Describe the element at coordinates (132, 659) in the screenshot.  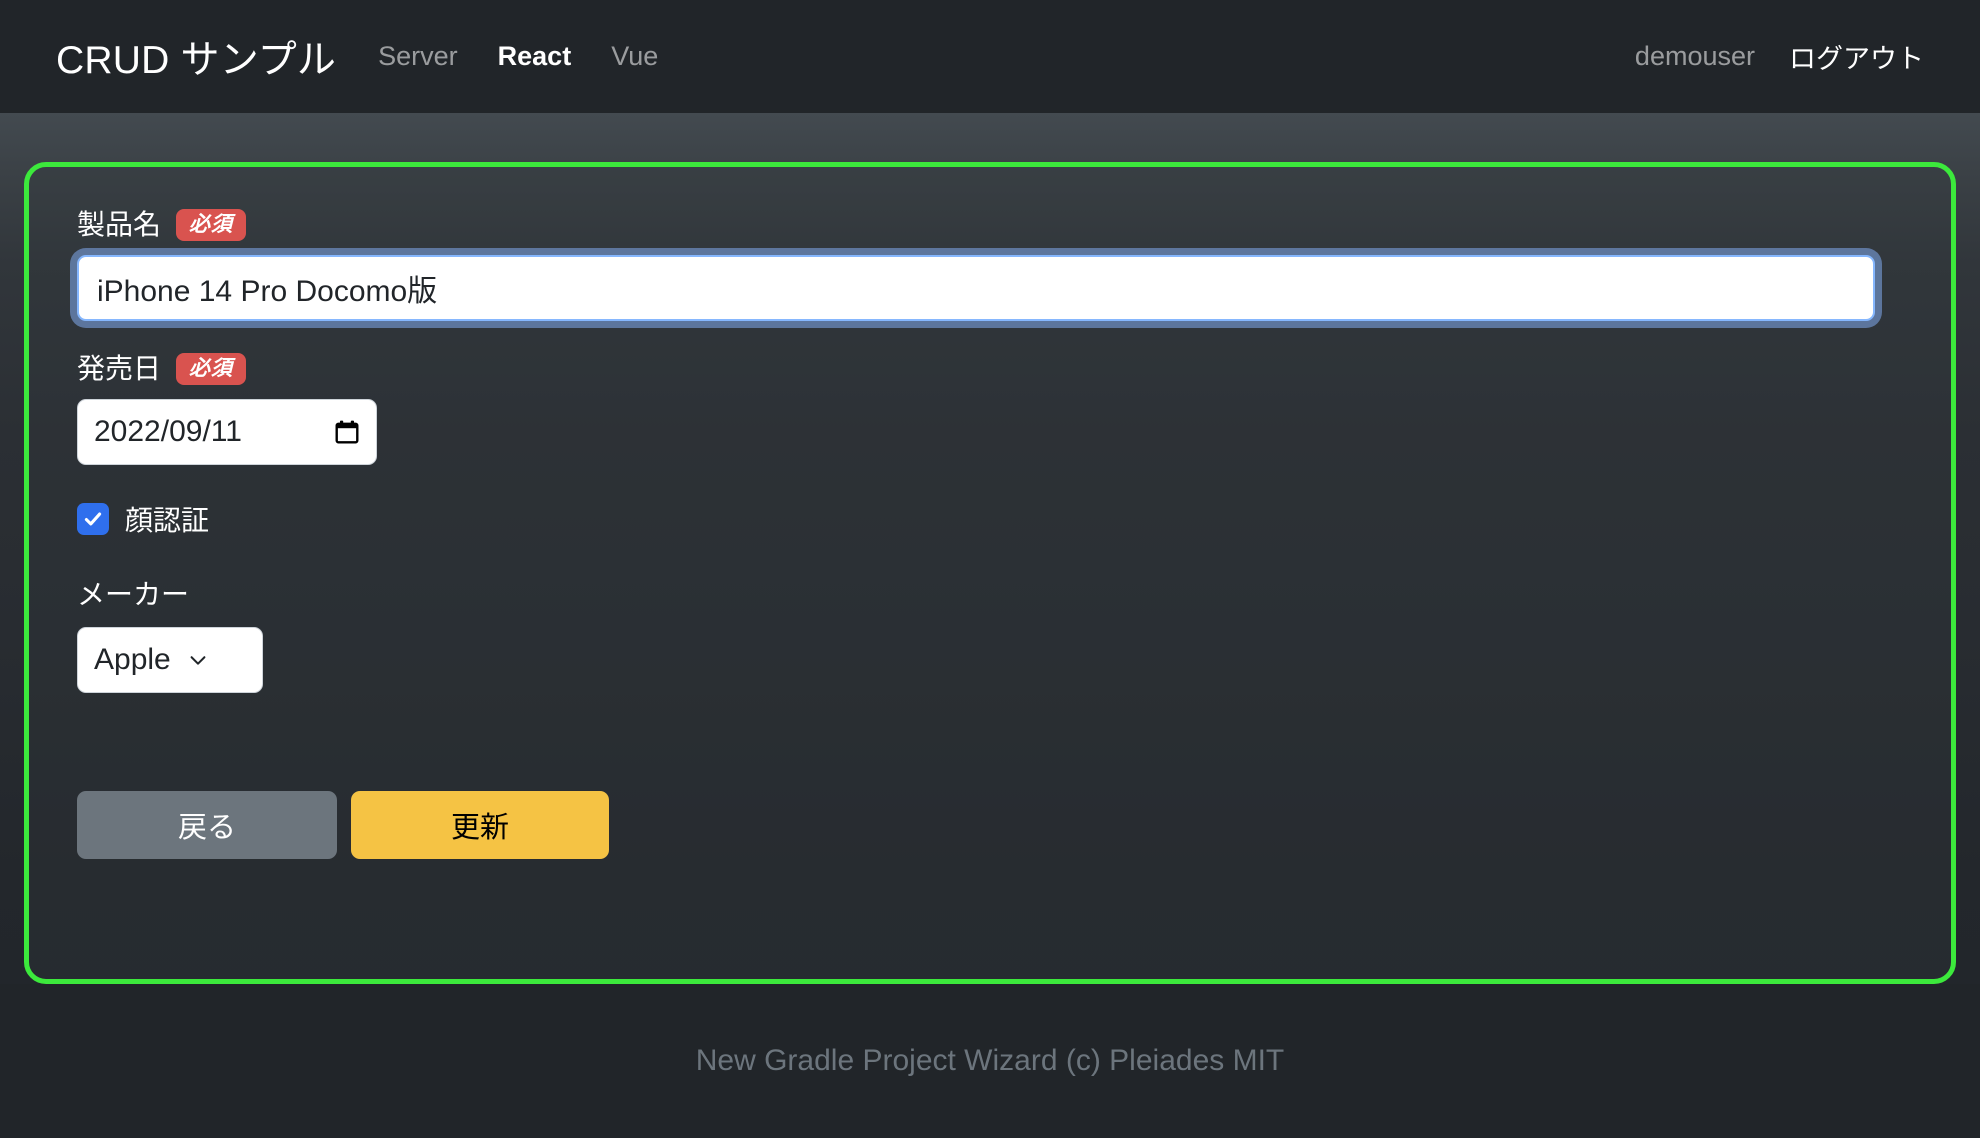
I see `maker-selected-value: Apple` at that location.